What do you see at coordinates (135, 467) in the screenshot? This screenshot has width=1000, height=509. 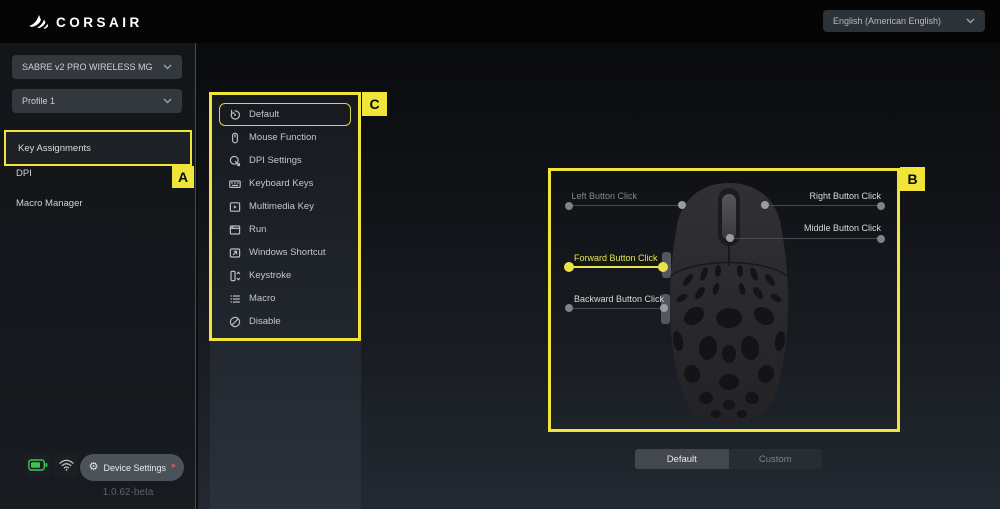 I see `device-settings-label: Device Settings` at bounding box center [135, 467].